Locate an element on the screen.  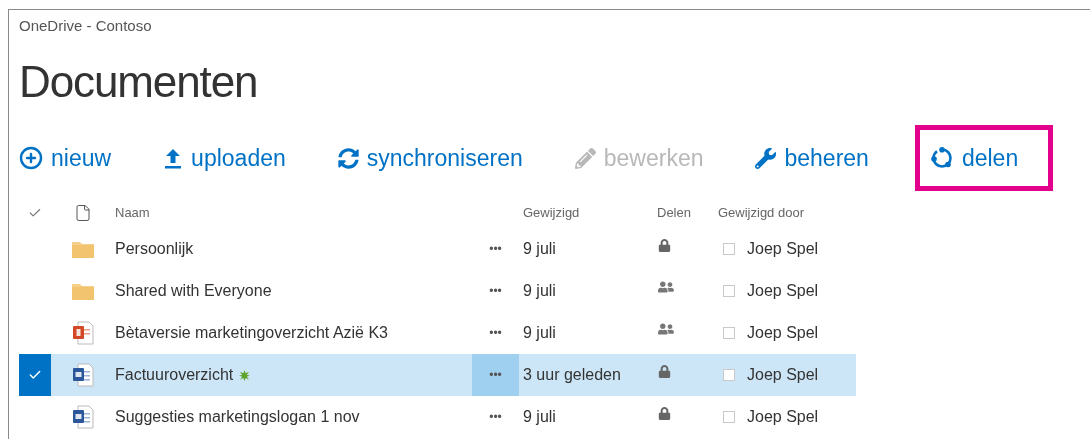
upload-icon is located at coordinates (173, 158).